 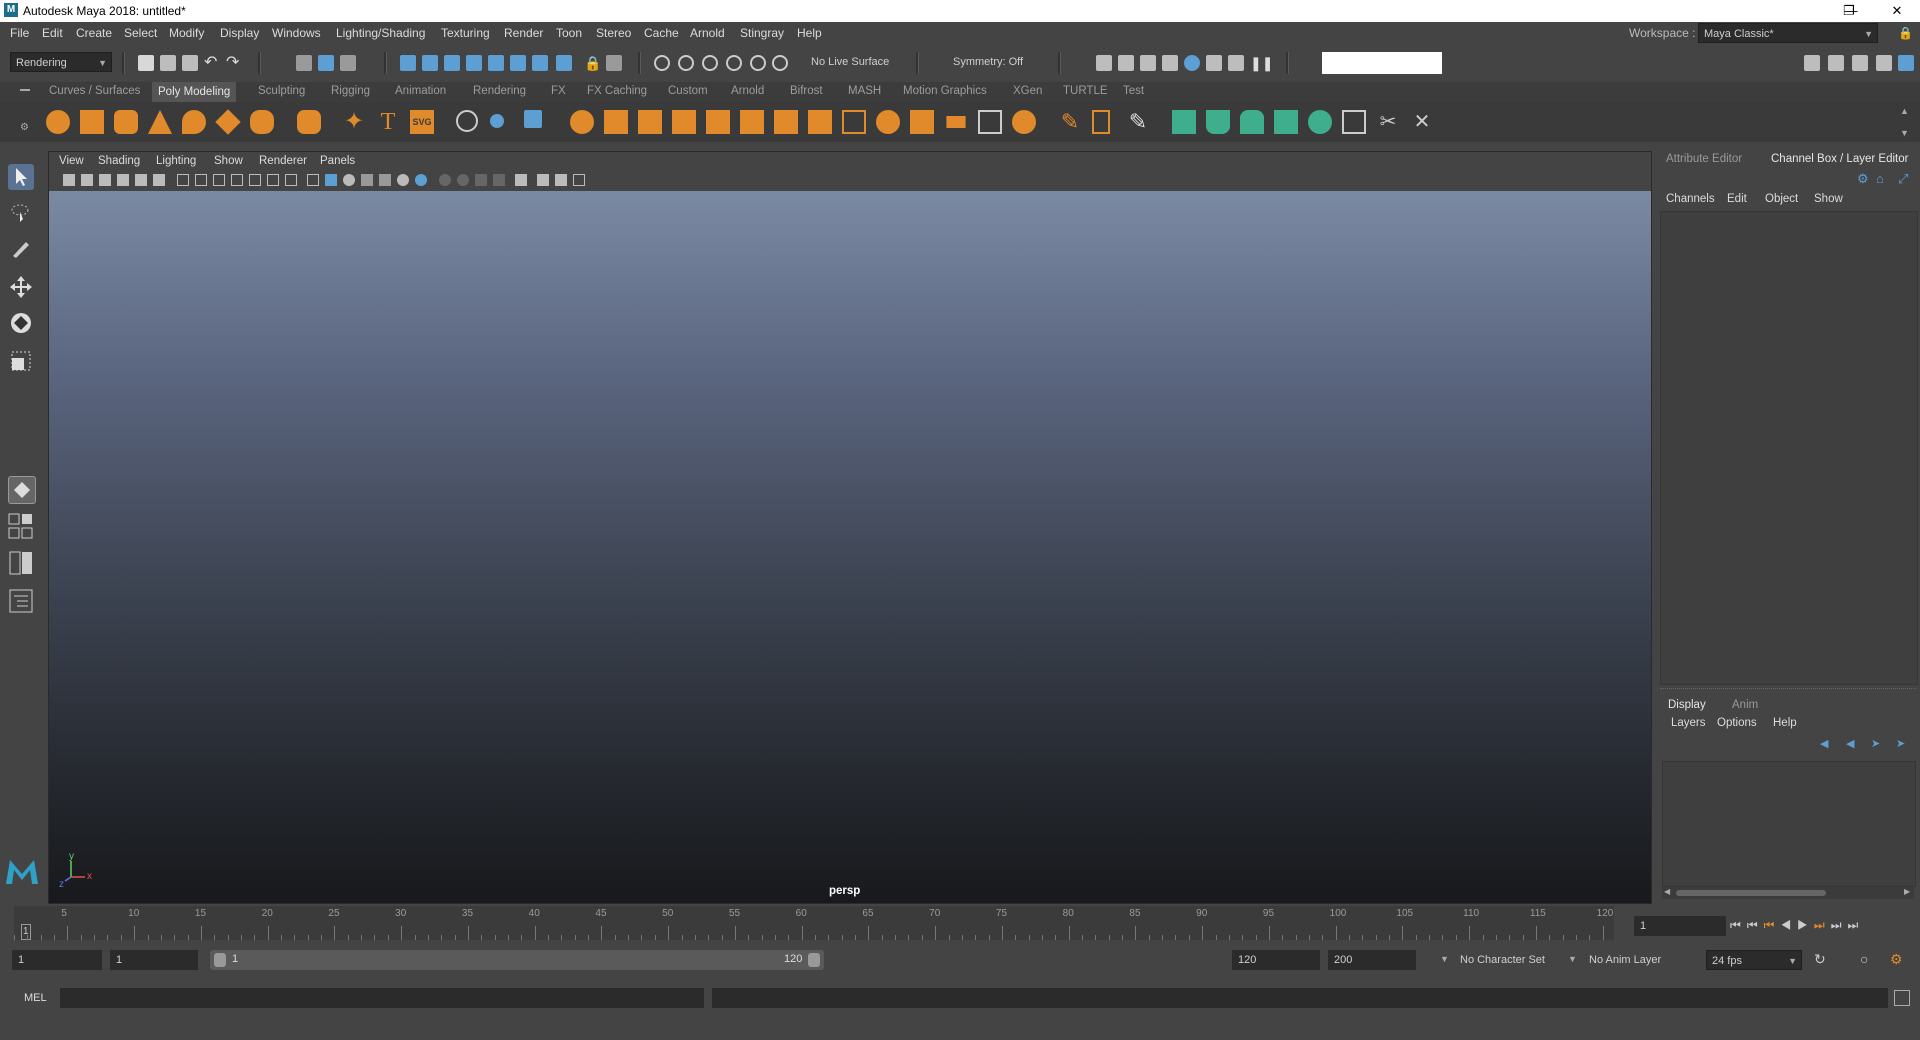 I want to click on script-language-label: MEL, so click(x=35, y=998).